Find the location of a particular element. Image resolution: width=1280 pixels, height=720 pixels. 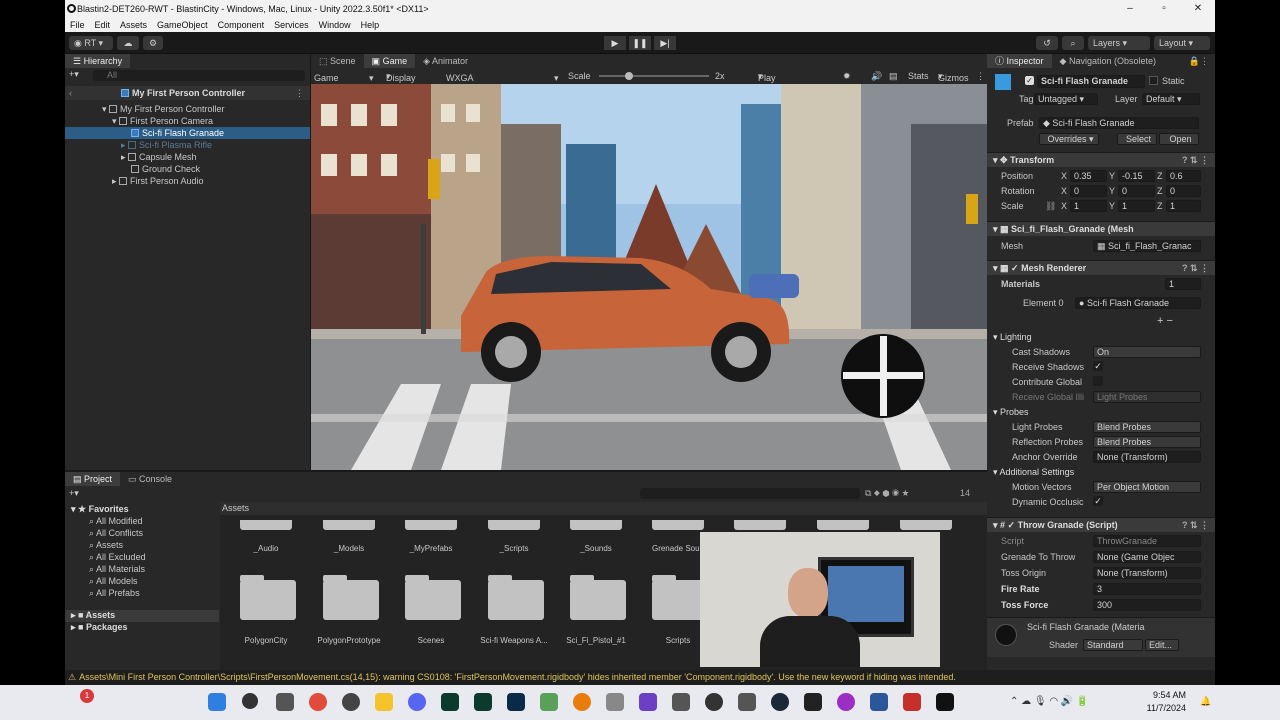

tab-inspector: ⓘ Inspector is located at coordinates (1019, 61).